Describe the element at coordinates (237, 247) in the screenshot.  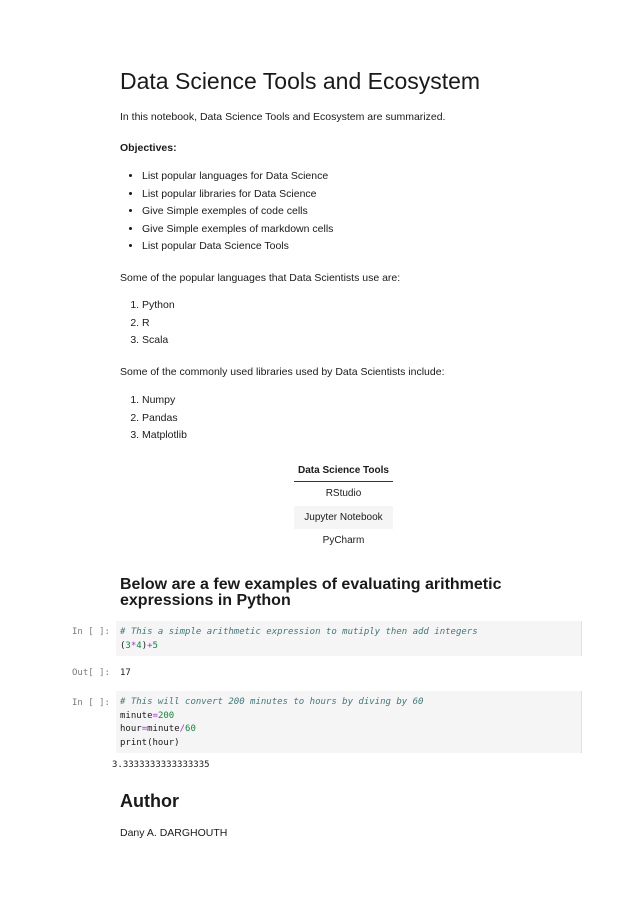
I see `list-item: List popular Data Science Tools` at that location.